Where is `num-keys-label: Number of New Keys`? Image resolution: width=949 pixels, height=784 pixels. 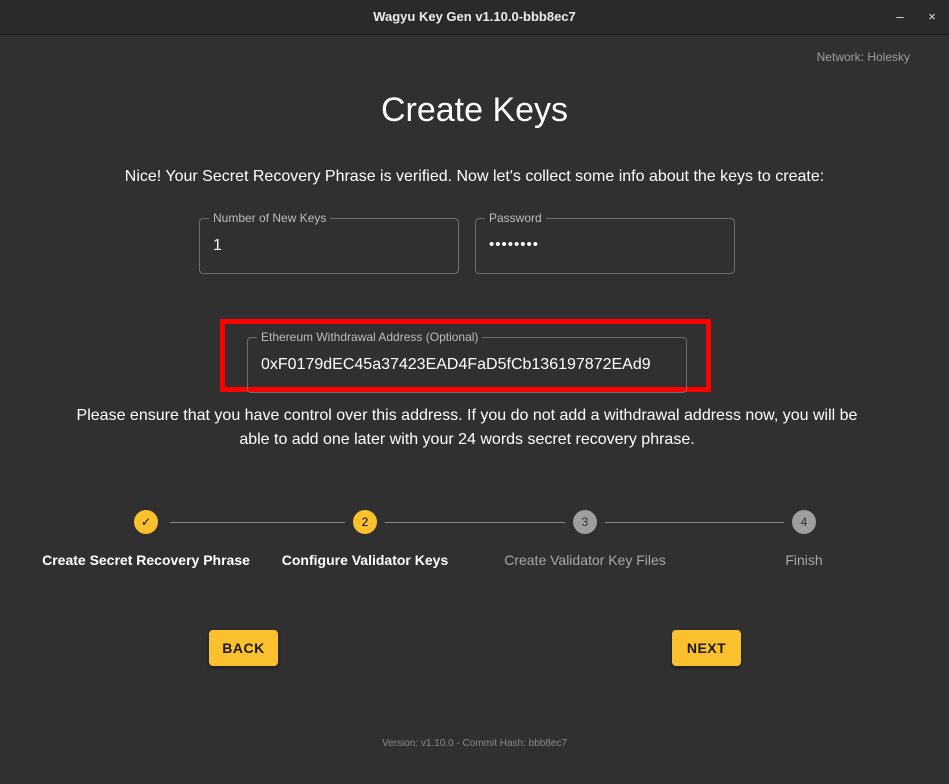
num-keys-label: Number of New Keys is located at coordinates (270, 218).